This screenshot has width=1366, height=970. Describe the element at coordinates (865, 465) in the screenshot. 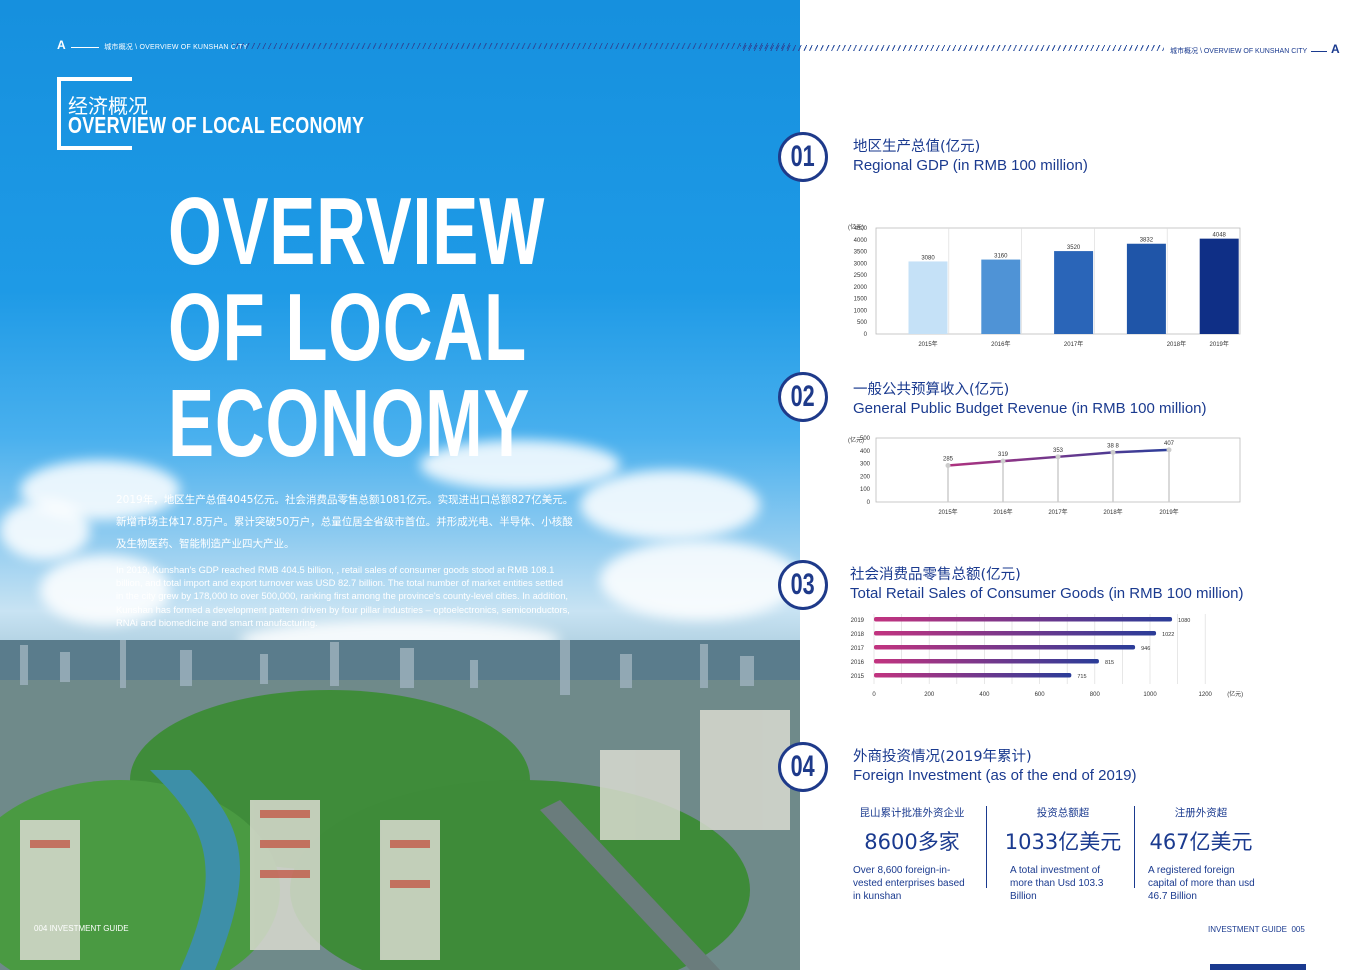

I see `y-tick-label: 300` at that location.